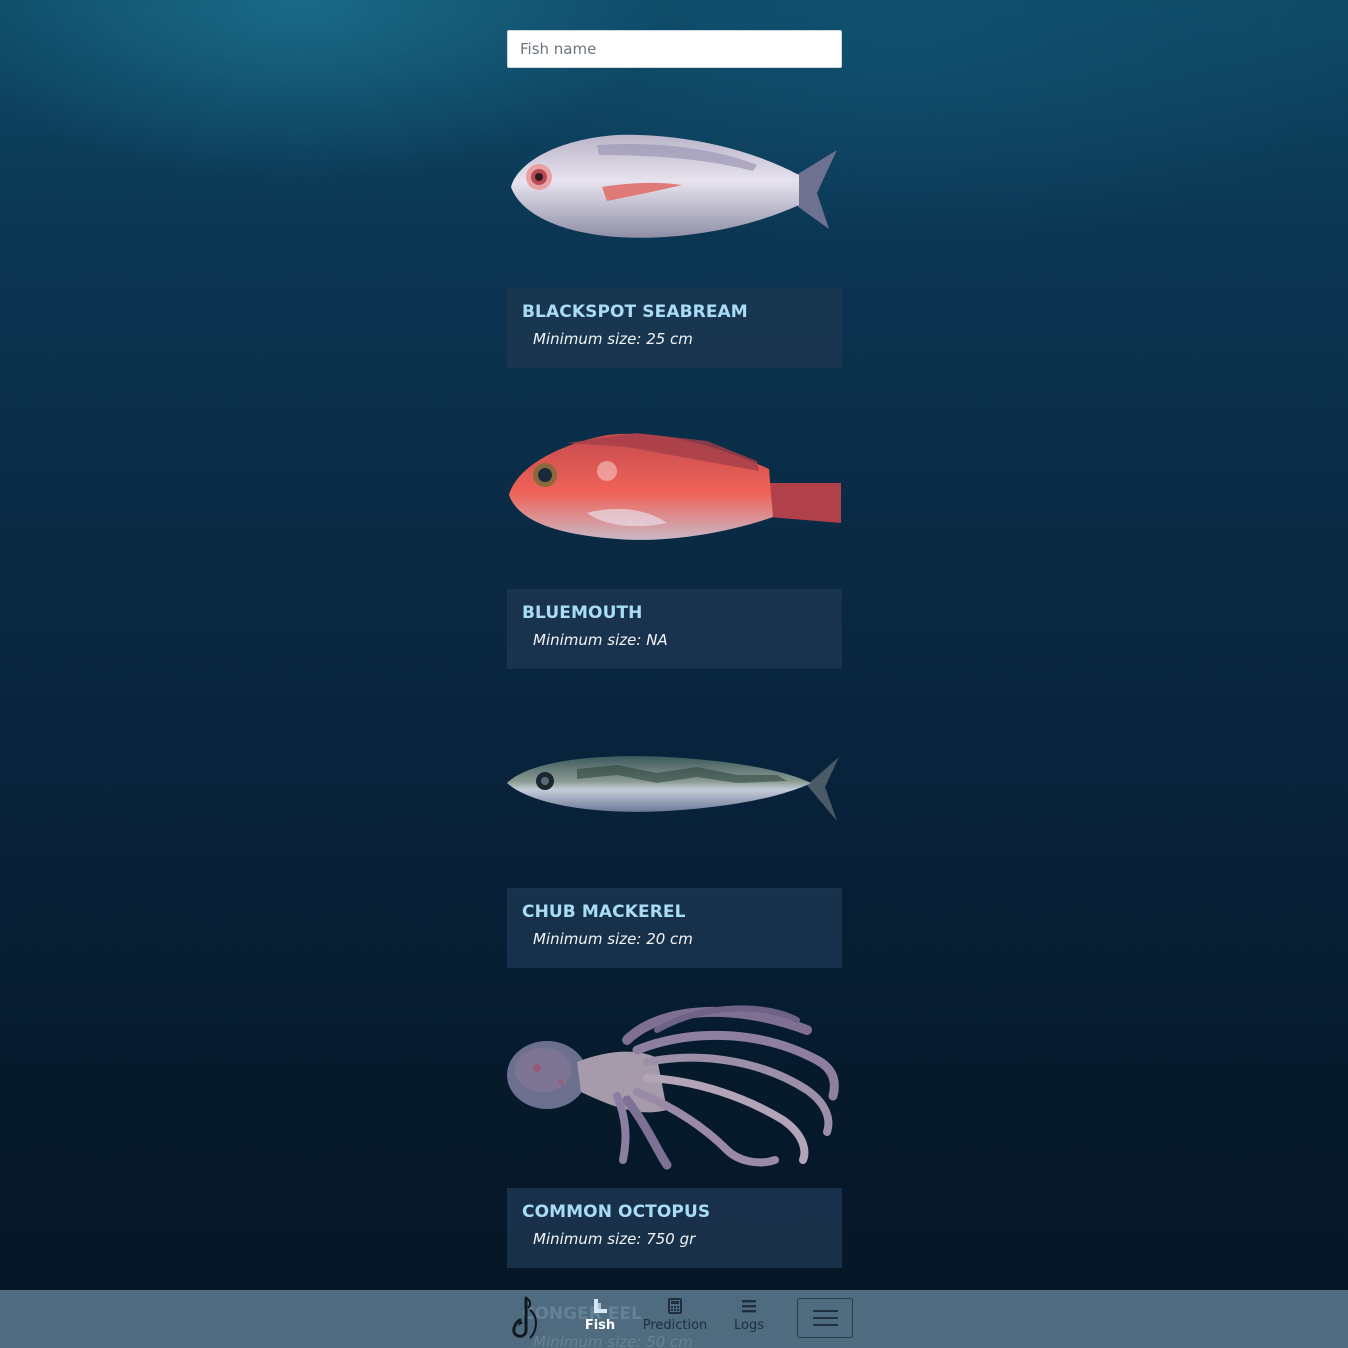  I want to click on fish-card: COMMON OCTOPUS Minimum size: 750 gr, so click(674, 1228).